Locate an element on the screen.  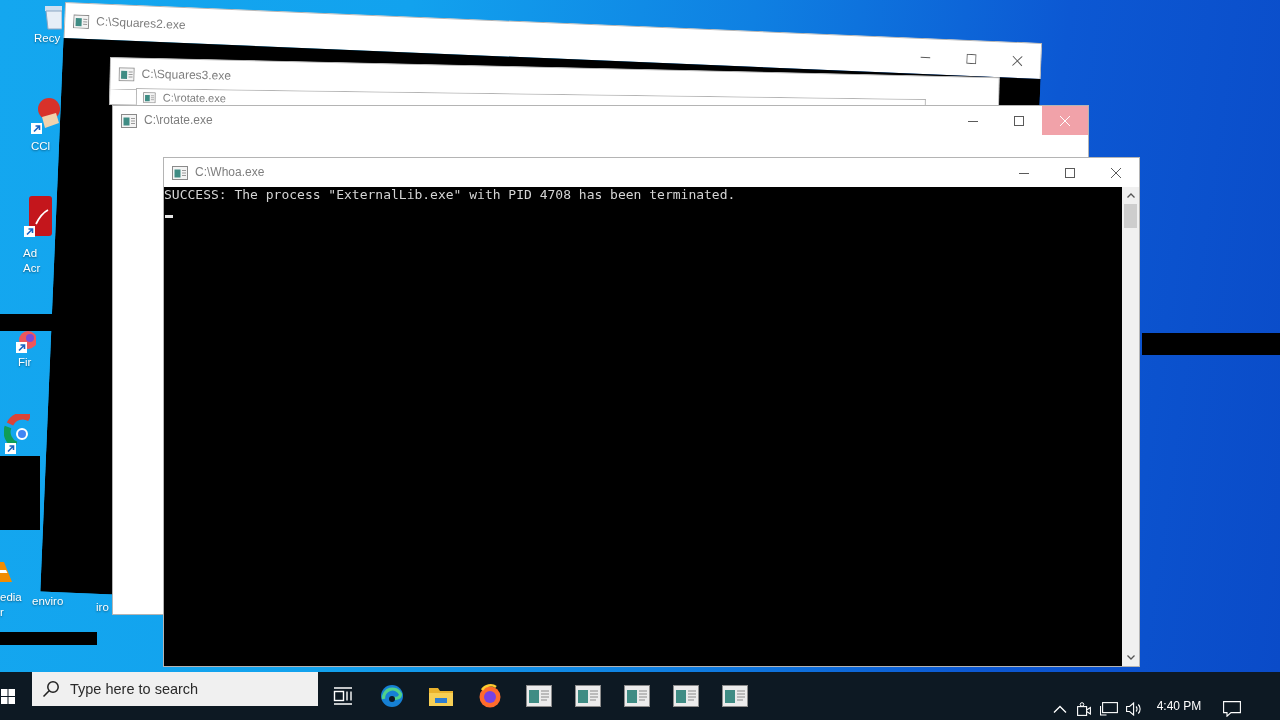
text-cursor is located at coordinates (169, 216).